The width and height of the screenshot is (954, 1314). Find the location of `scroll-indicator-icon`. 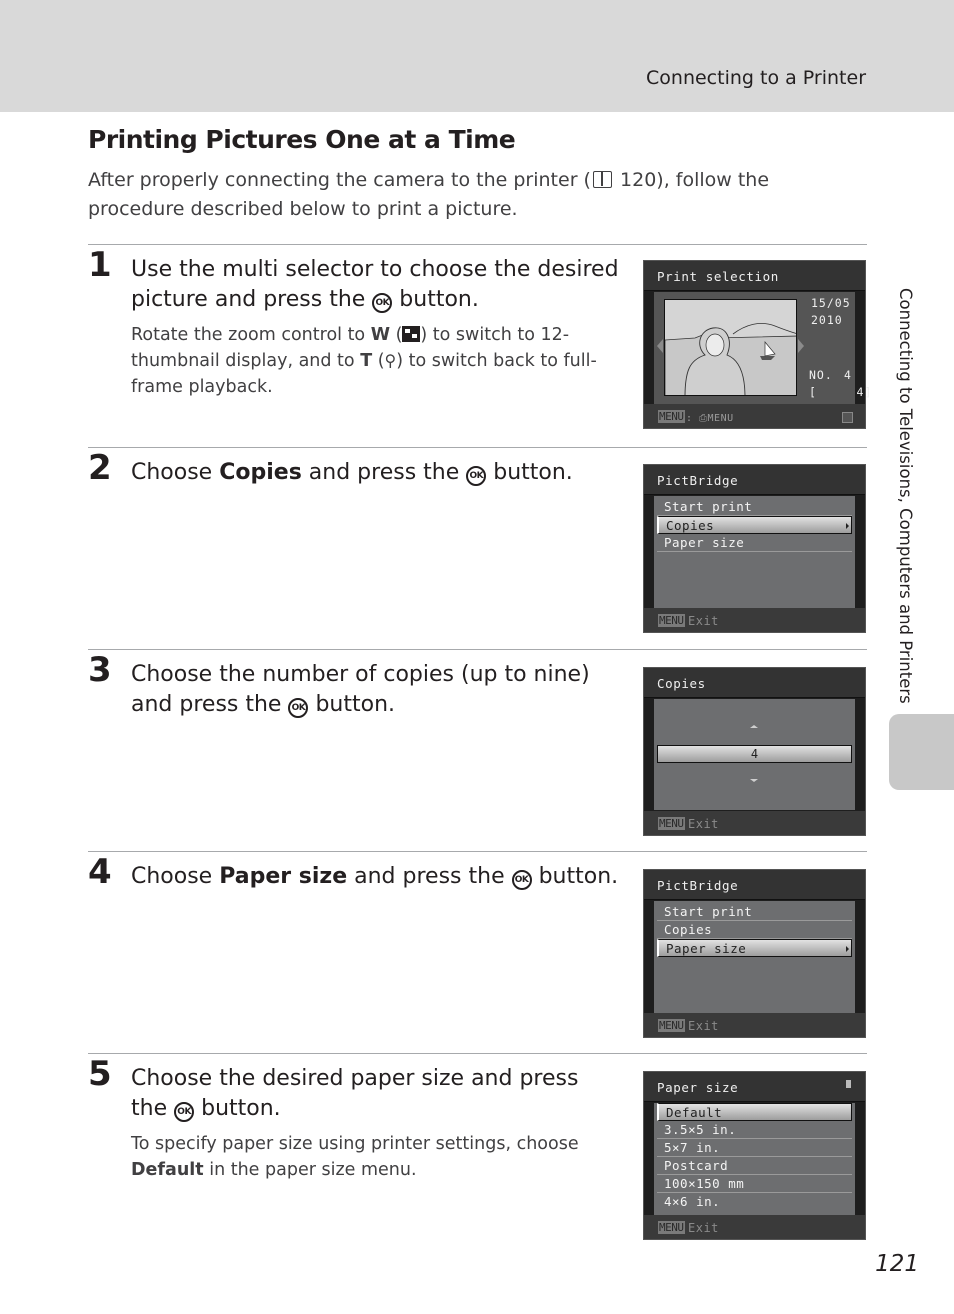

scroll-indicator-icon is located at coordinates (848, 1084).